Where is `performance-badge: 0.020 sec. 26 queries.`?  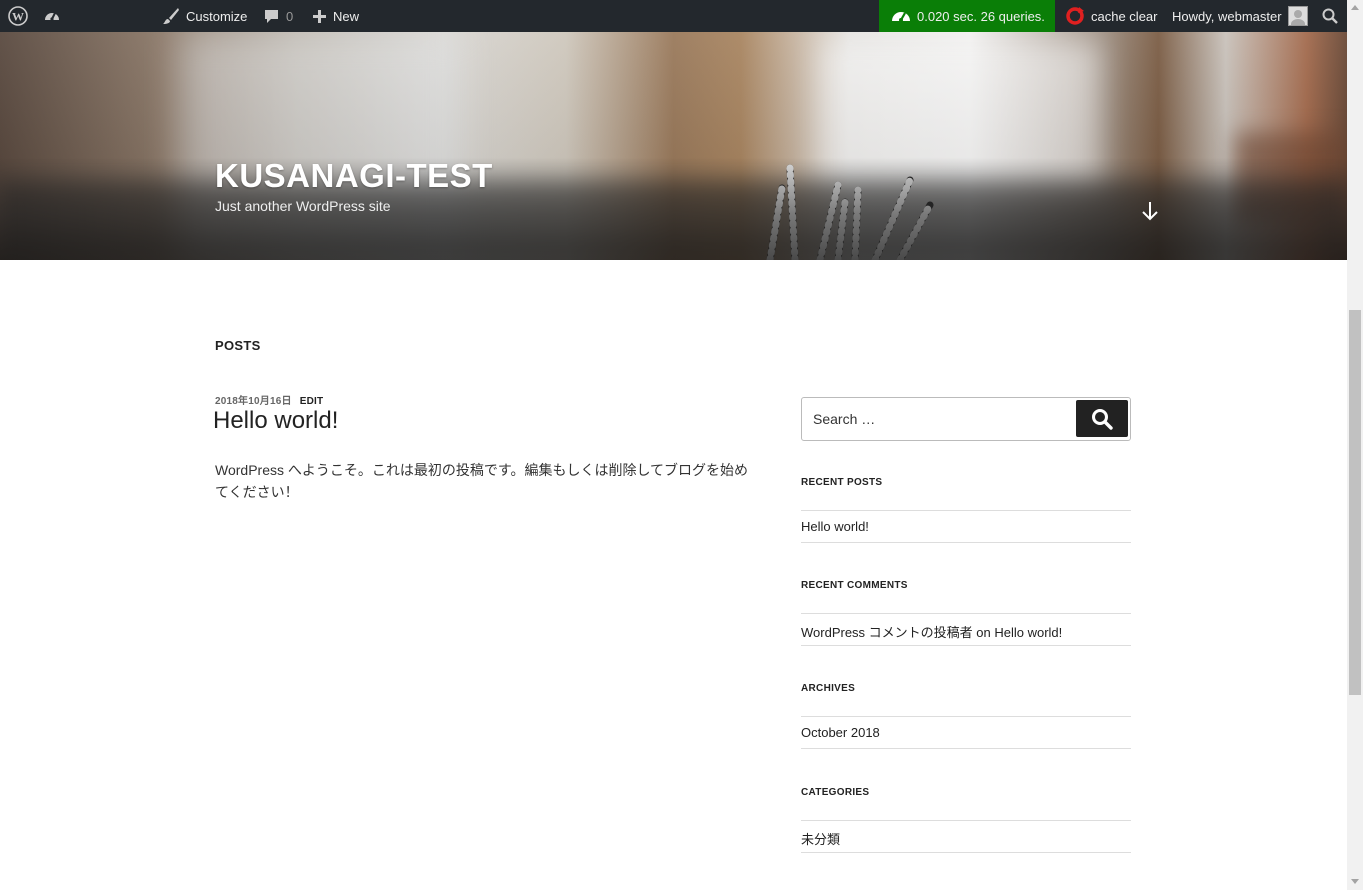 performance-badge: 0.020 sec. 26 queries. is located at coordinates (967, 16).